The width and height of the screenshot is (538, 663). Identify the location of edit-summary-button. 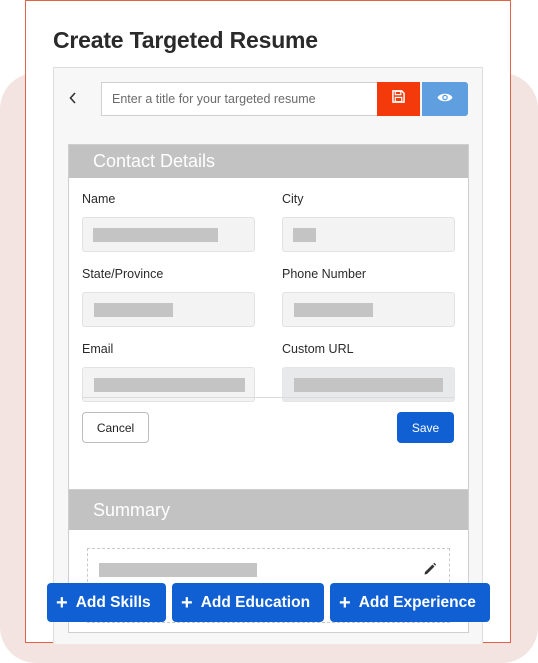
(430, 569).